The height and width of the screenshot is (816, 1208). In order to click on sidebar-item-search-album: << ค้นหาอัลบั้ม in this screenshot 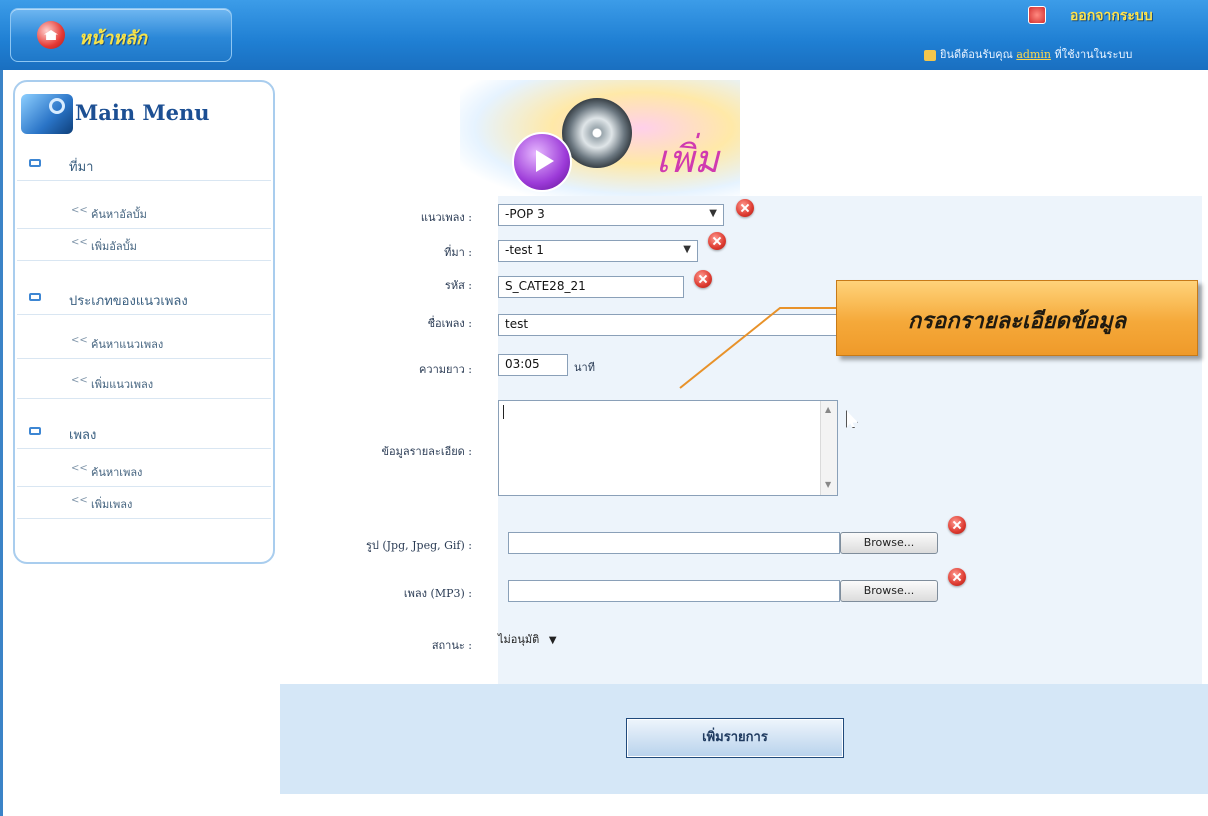, I will do `click(144, 212)`.